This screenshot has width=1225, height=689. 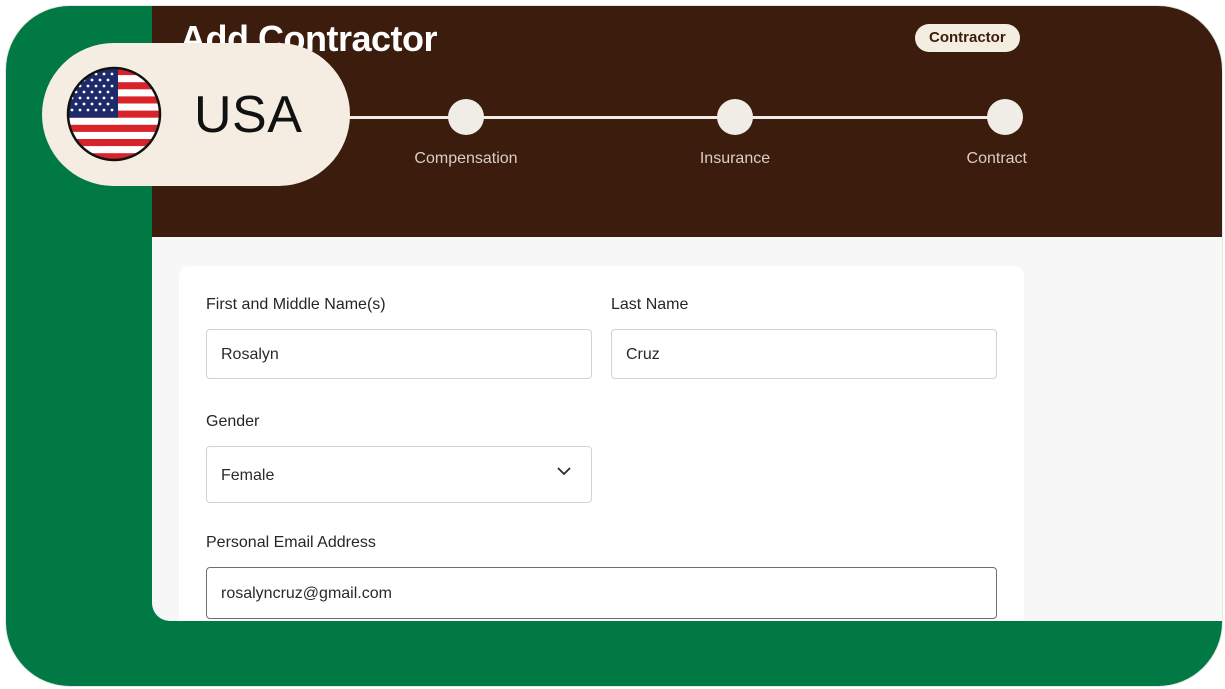 I want to click on step-label-compensation: Compensation, so click(x=466, y=158).